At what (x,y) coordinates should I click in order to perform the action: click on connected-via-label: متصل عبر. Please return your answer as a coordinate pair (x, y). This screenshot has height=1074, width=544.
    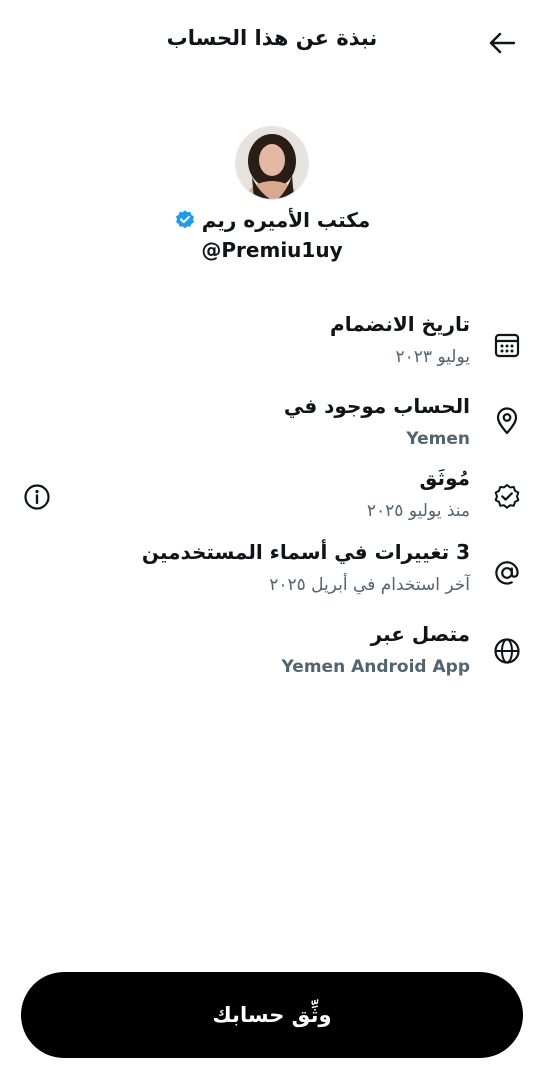
    Looking at the image, I should click on (420, 634).